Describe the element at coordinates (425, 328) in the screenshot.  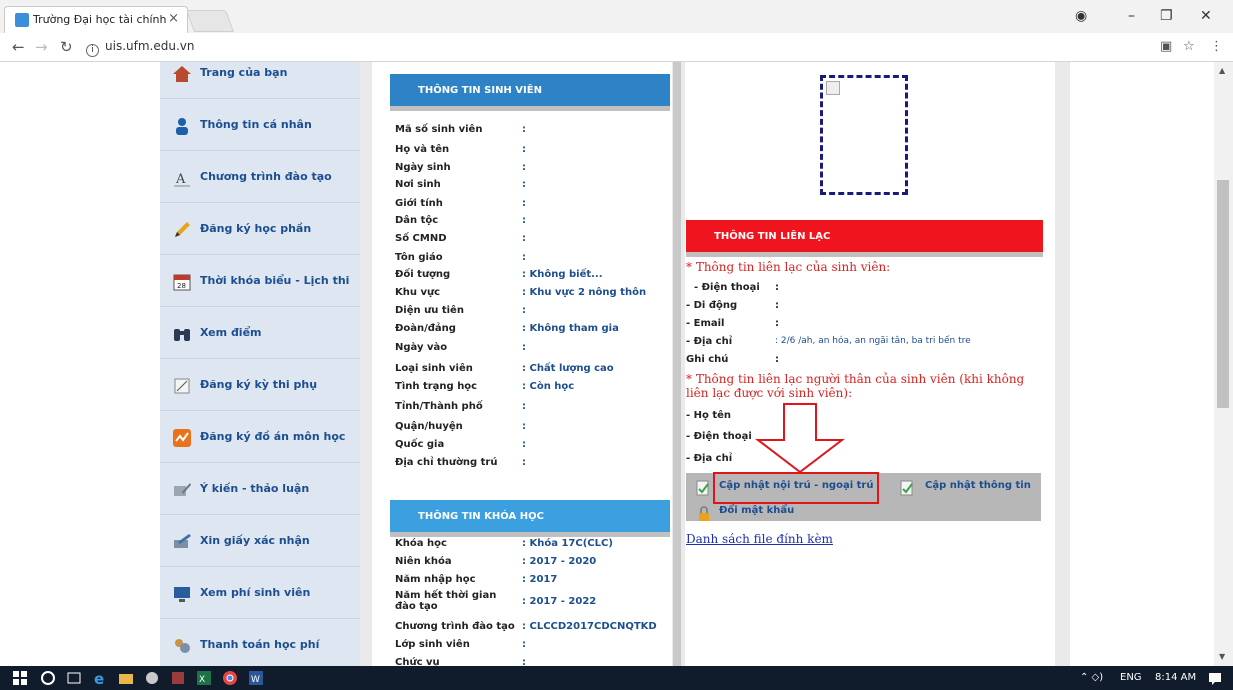
I see `field-label: Đoàn/đảng` at that location.